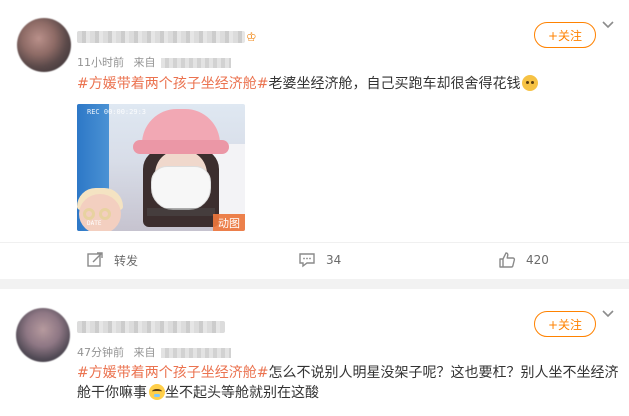 The width and height of the screenshot is (629, 416). What do you see at coordinates (334, 260) in the screenshot?
I see `comment-count: 34` at bounding box center [334, 260].